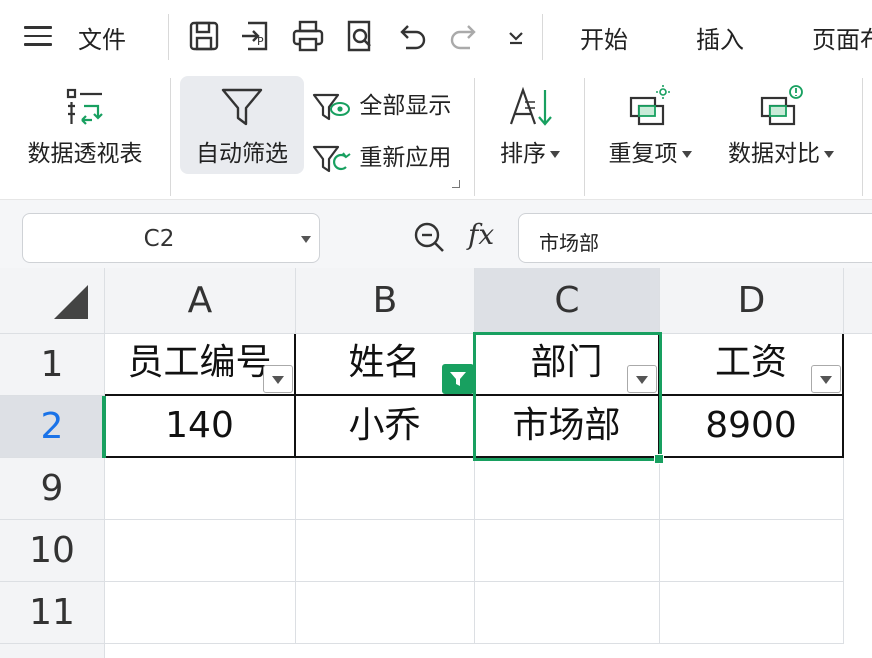 The image size is (872, 658). I want to click on formula-input-value: 市场部, so click(569, 243).